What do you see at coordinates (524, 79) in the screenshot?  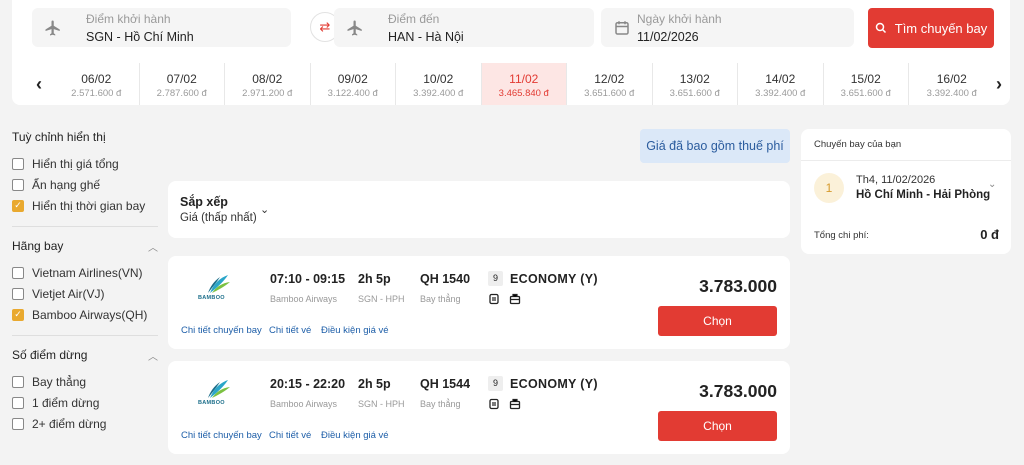 I see `date-option-date: 11/02` at bounding box center [524, 79].